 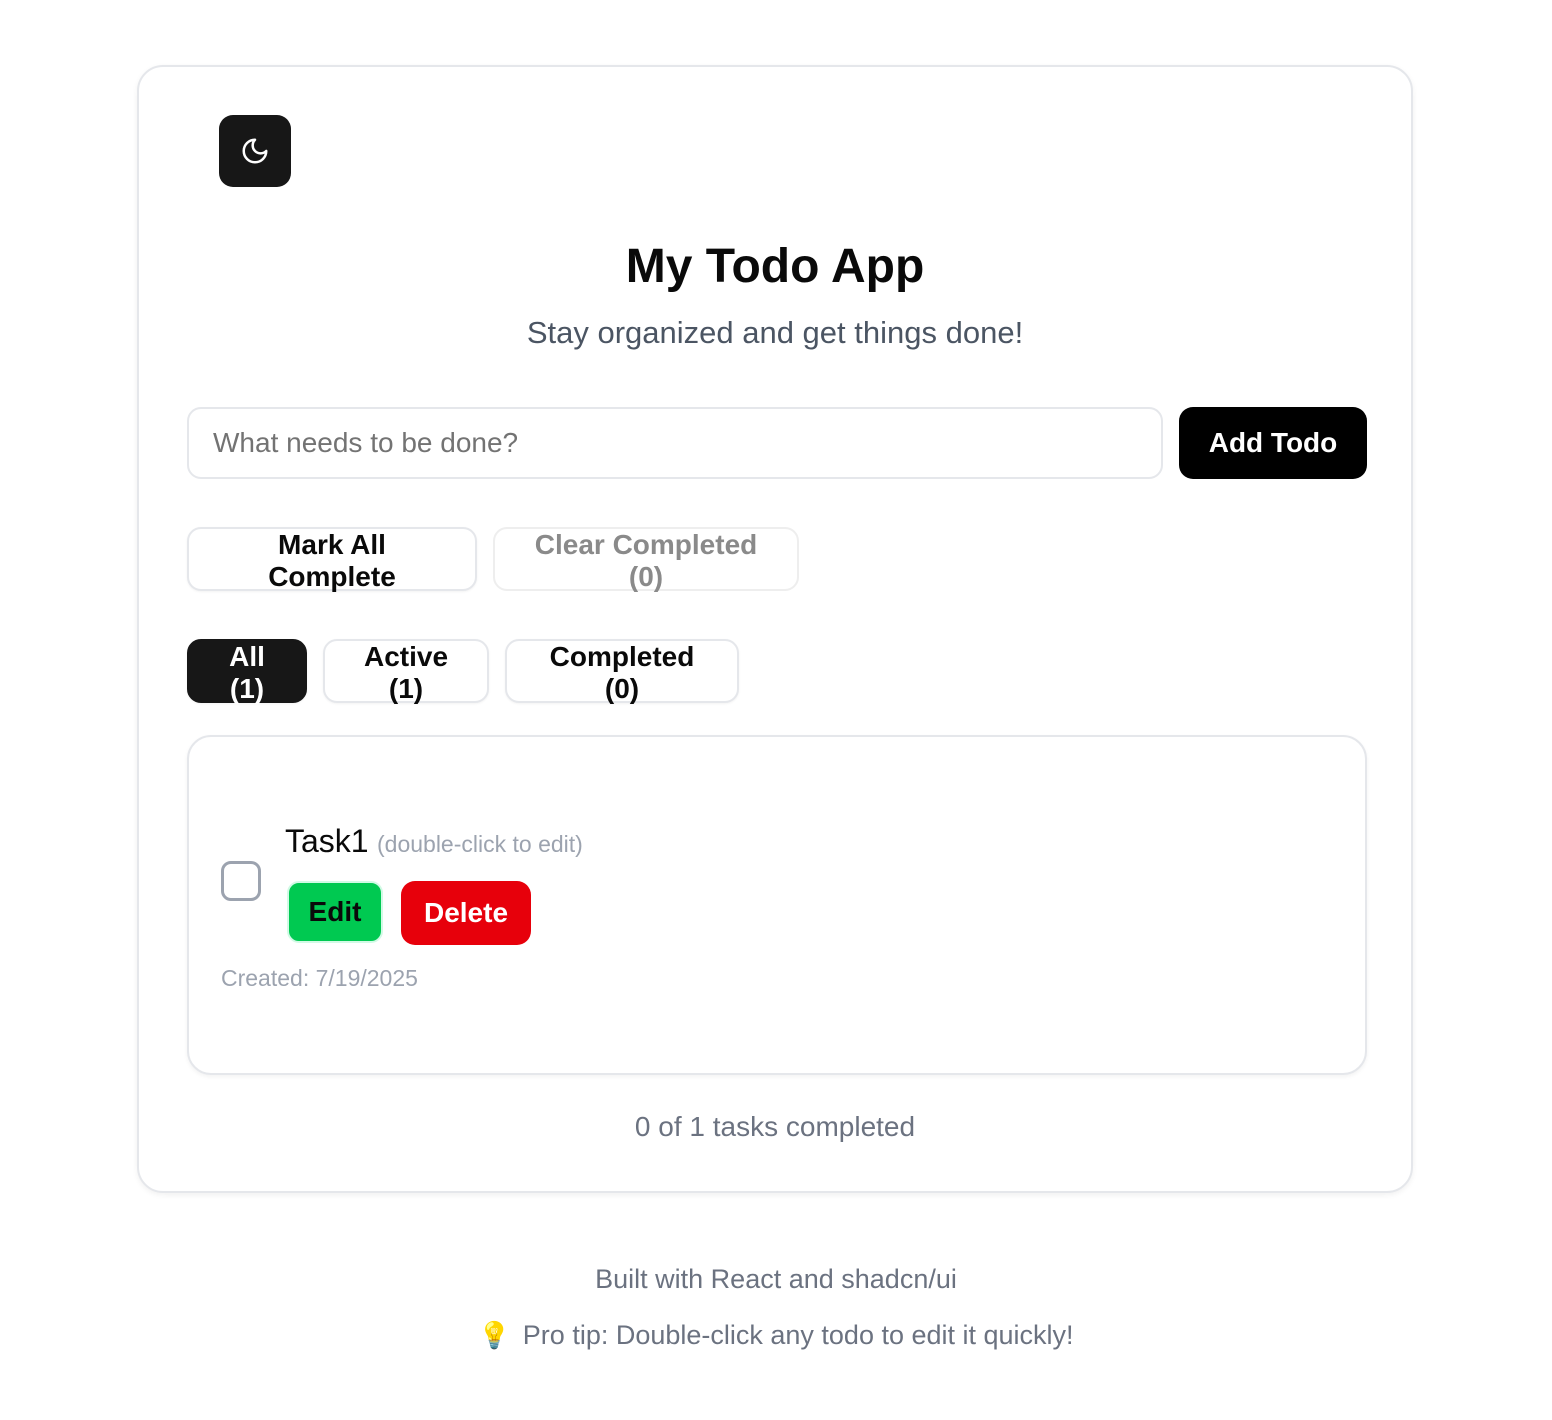 I want to click on filter-active-tab: Active (1), so click(x=406, y=671).